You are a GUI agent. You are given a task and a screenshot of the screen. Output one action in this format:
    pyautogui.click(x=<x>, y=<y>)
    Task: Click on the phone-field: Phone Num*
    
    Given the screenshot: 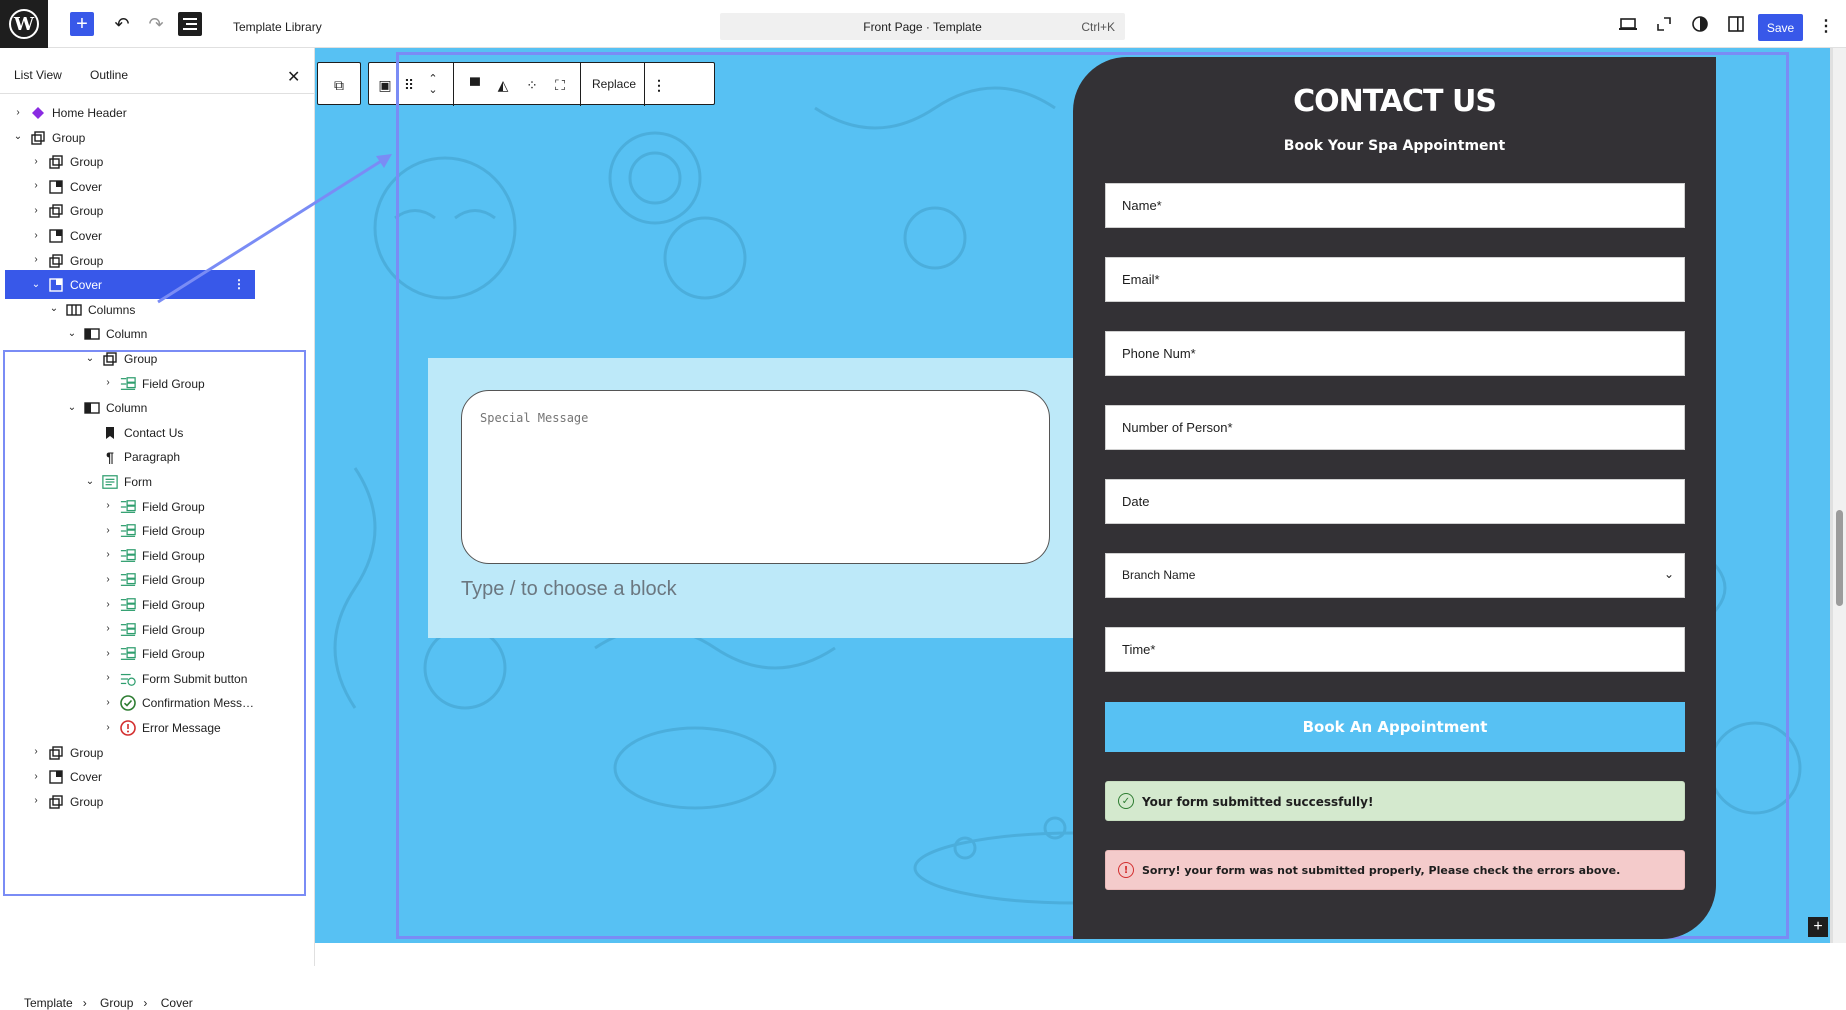 What is the action you would take?
    pyautogui.click(x=1395, y=353)
    